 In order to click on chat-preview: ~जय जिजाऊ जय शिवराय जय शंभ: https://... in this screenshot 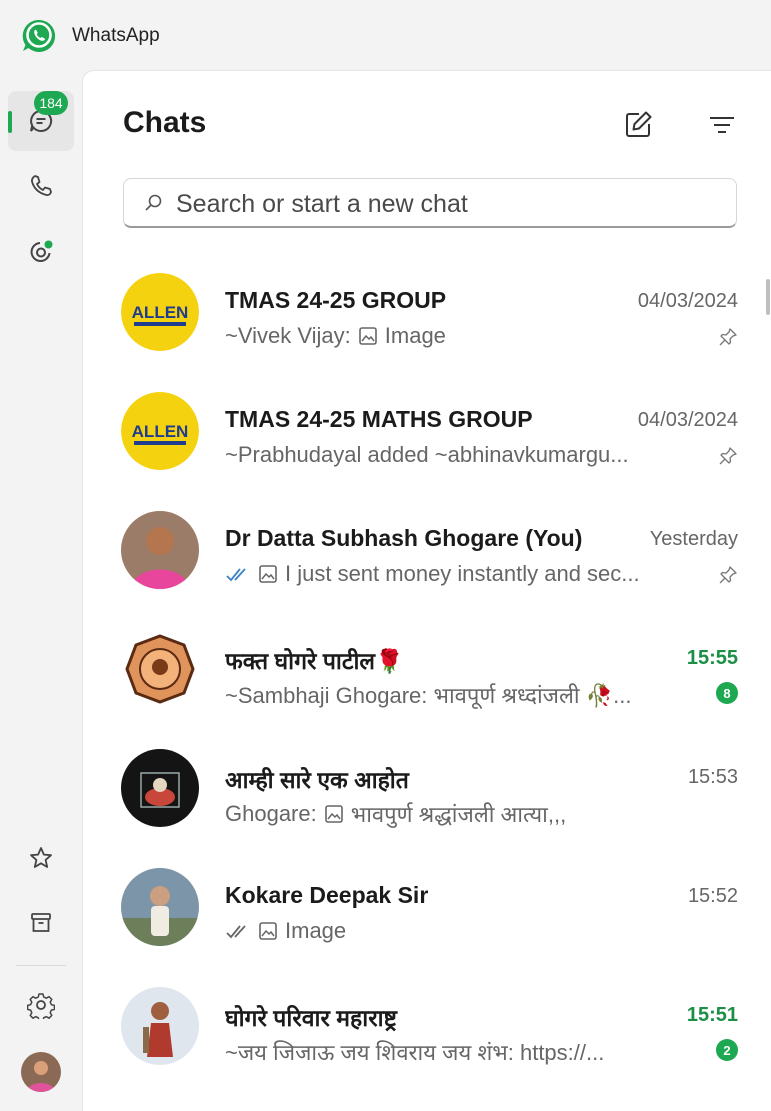, I will do `click(460, 1052)`.